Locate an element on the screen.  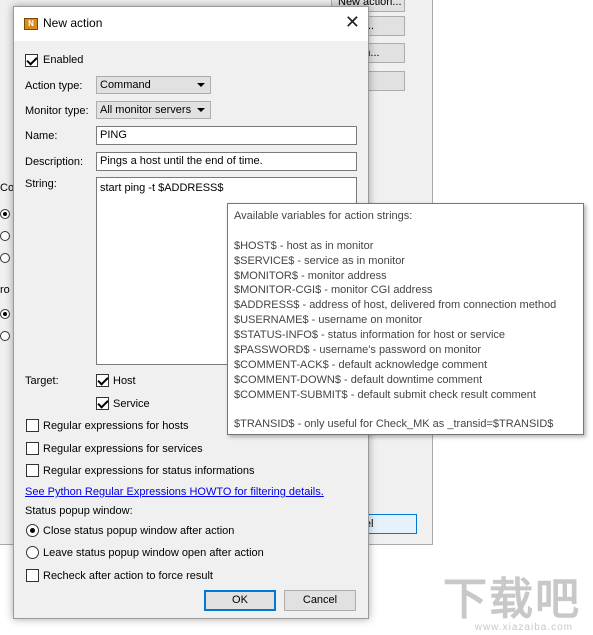
cancel-button: Cancel is located at coordinates (320, 600).